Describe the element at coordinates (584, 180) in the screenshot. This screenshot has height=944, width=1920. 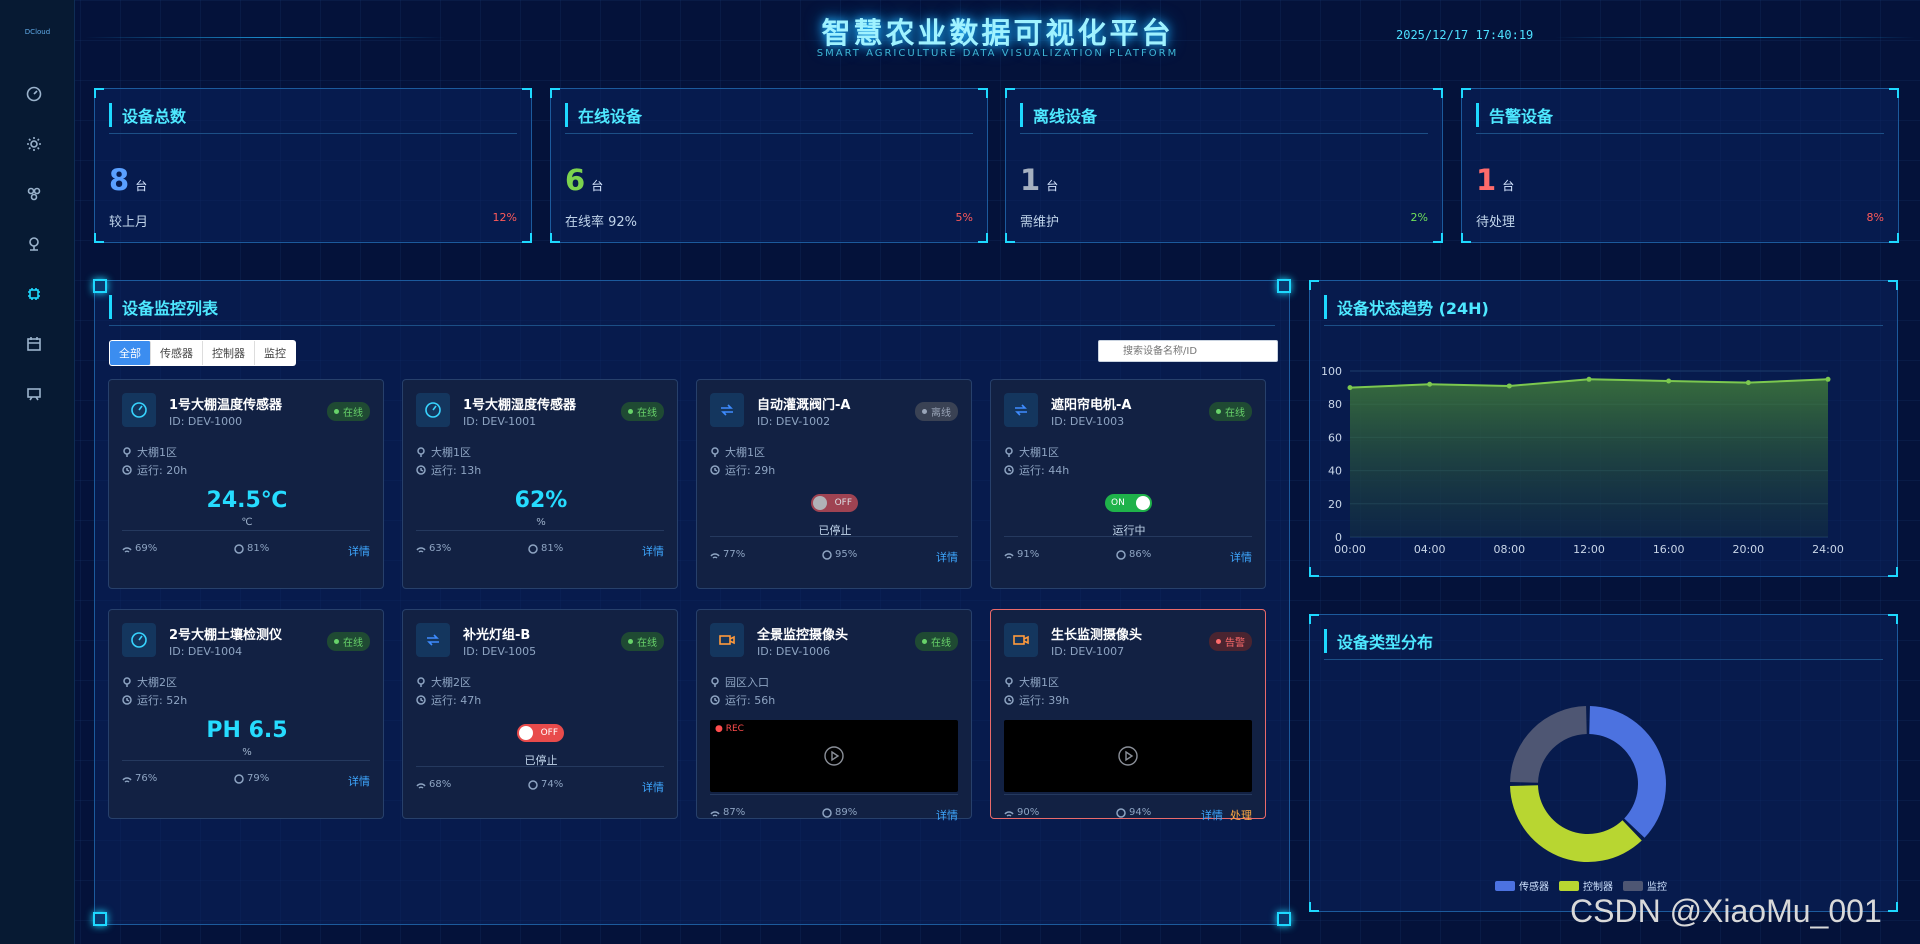
I see `stat-value: 6台` at that location.